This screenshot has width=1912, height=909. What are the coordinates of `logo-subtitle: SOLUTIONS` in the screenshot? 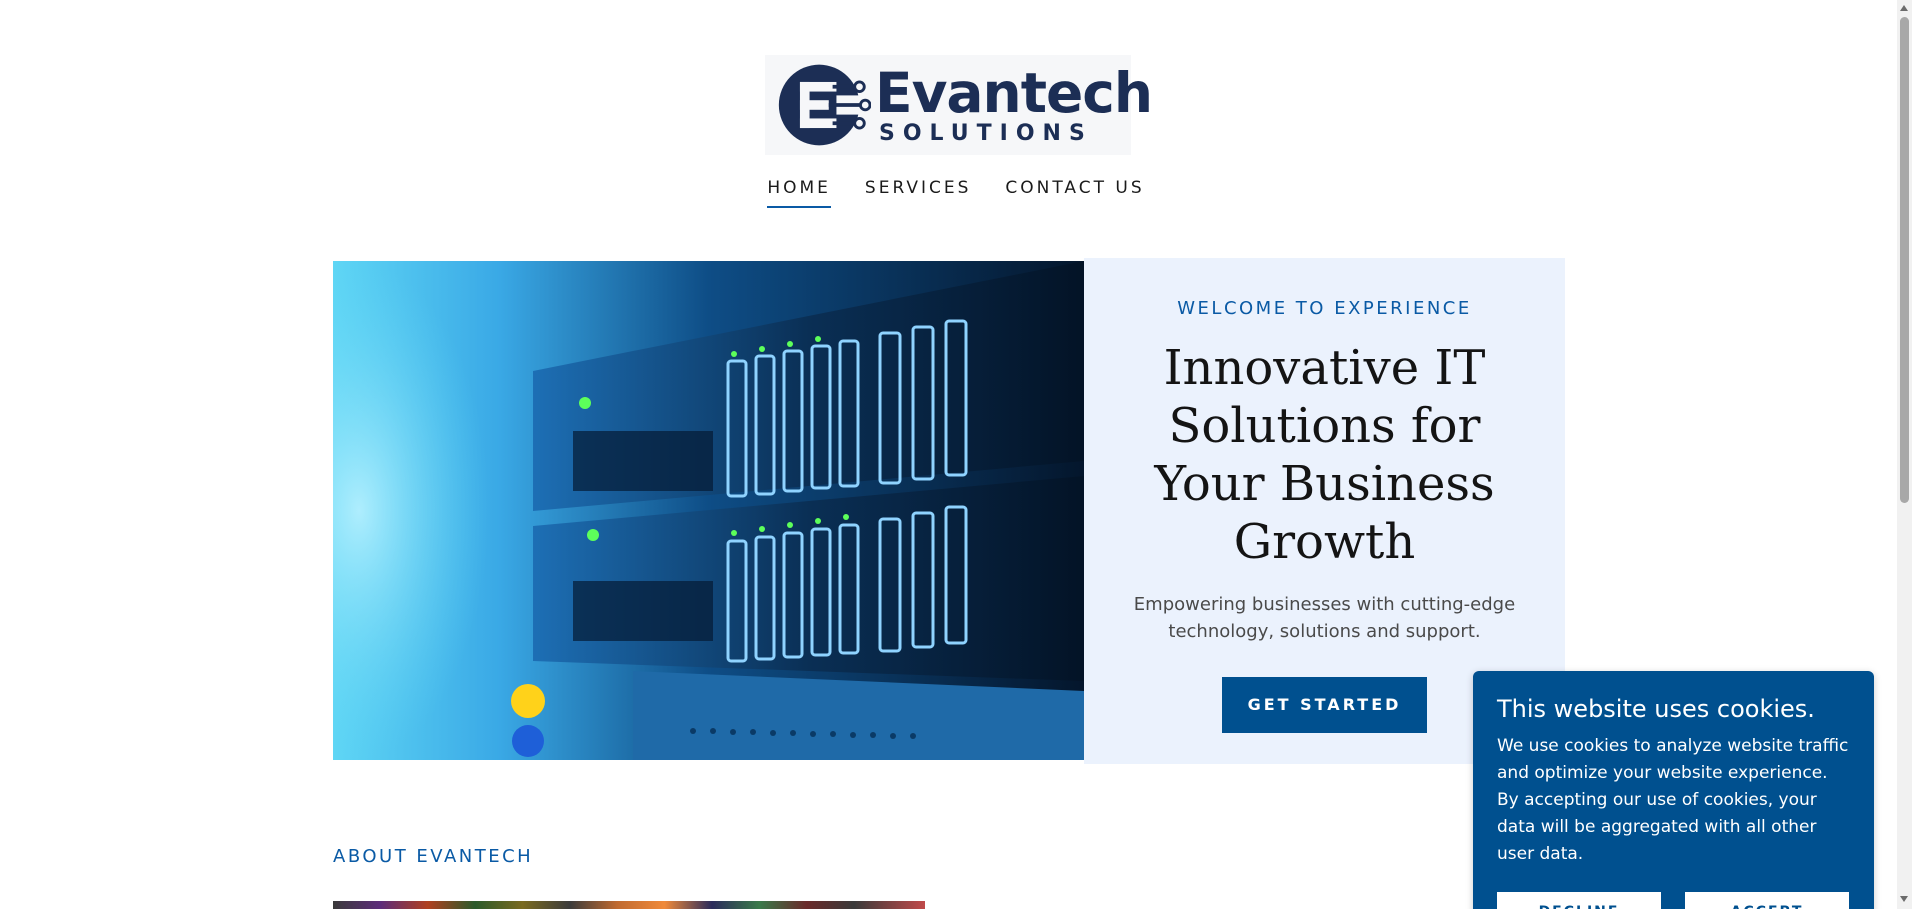 It's located at (986, 133).